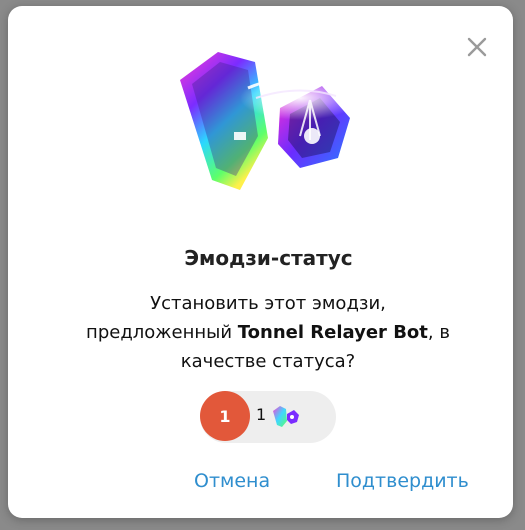 Image resolution: width=525 pixels, height=530 pixels. What do you see at coordinates (402, 481) in the screenshot?
I see `confirm-button: Подтвердить` at bounding box center [402, 481].